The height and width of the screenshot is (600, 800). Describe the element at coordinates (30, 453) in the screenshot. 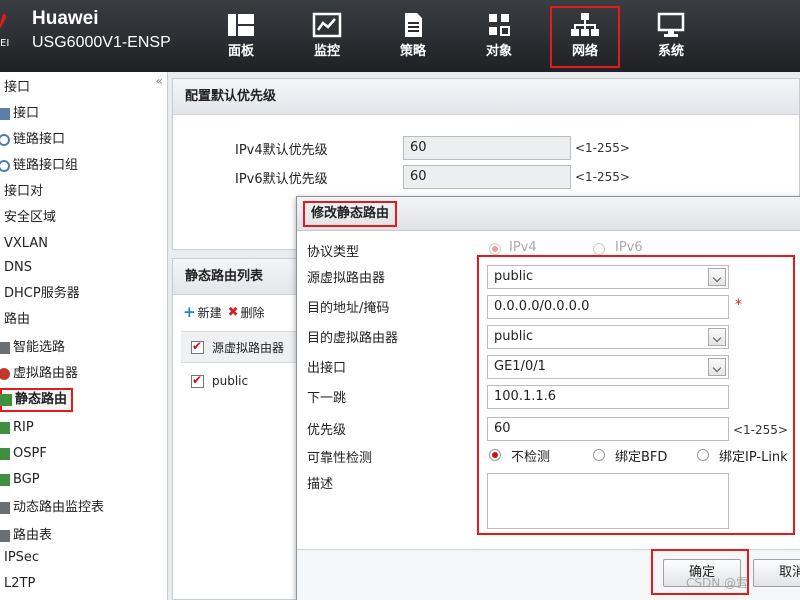

I see `sidebar-item-label: OSPF` at that location.